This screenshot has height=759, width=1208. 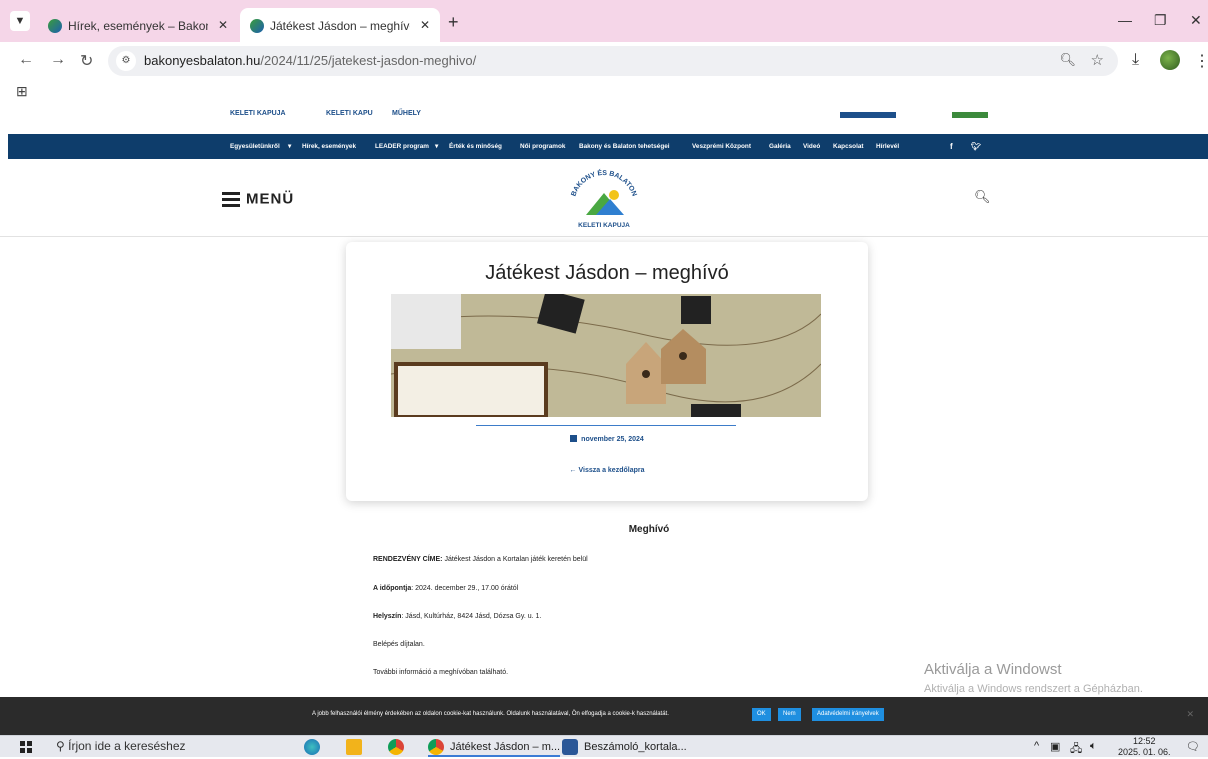 I want to click on site-header: MENÜ BAKONY ÉS BALATON KELETI KAPUJA 🔍︎, so click(x=604, y=198).